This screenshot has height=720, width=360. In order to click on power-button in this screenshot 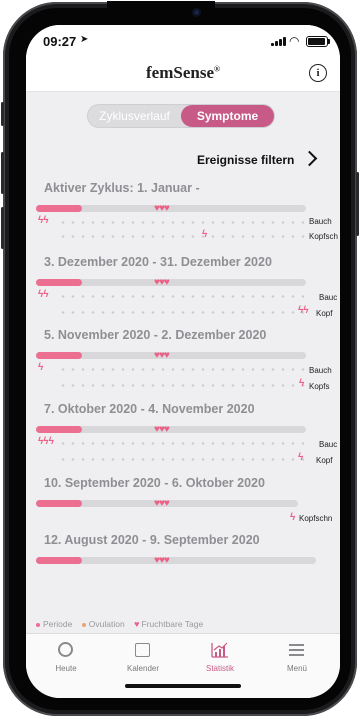, I will do `click(357, 204)`.